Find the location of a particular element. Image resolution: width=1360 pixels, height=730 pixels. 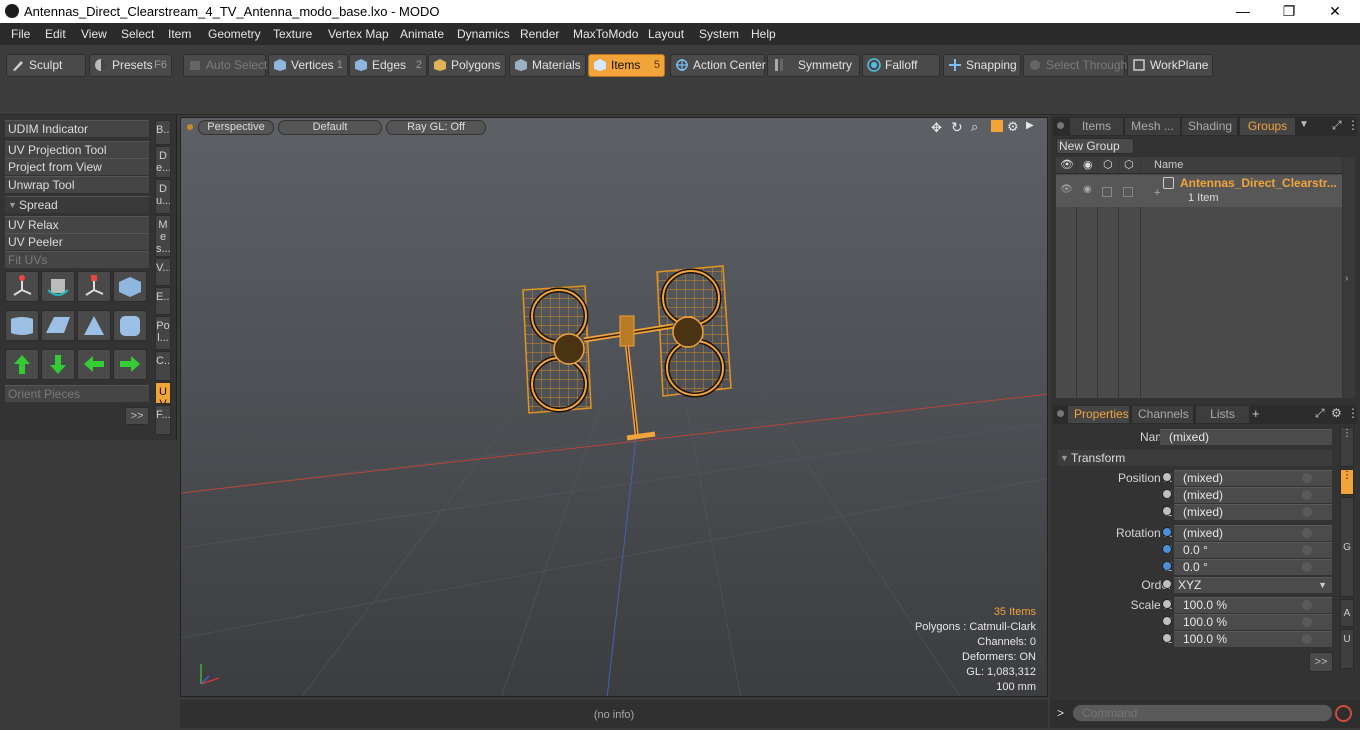

tab-lists: Lists is located at coordinates (1223, 414).